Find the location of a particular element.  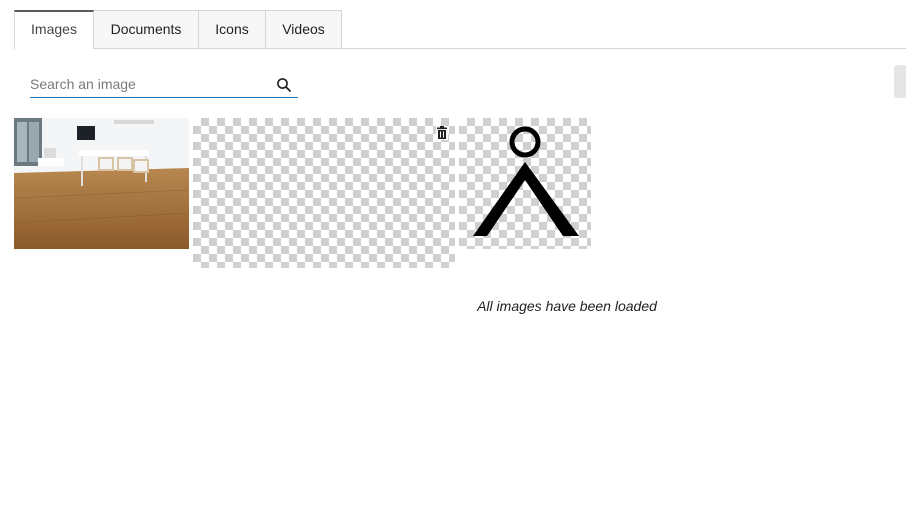

image-thumbnail-room is located at coordinates (101, 183).